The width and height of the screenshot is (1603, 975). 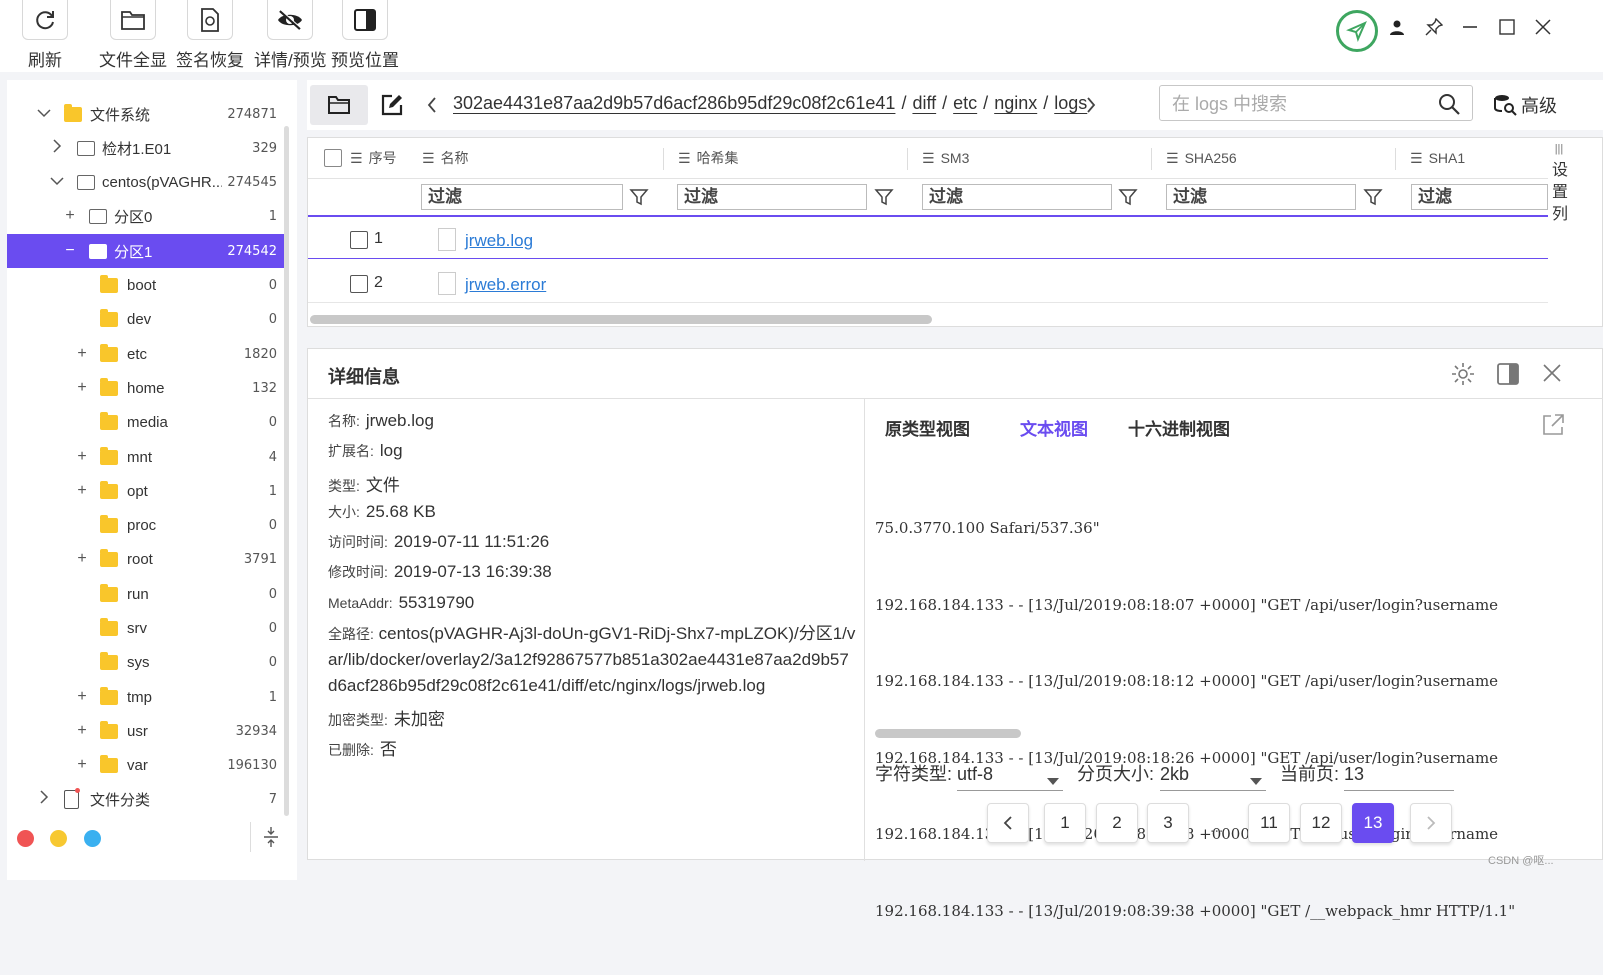 I want to click on filter-input-sha1: 过滤, so click(x=1479, y=197).